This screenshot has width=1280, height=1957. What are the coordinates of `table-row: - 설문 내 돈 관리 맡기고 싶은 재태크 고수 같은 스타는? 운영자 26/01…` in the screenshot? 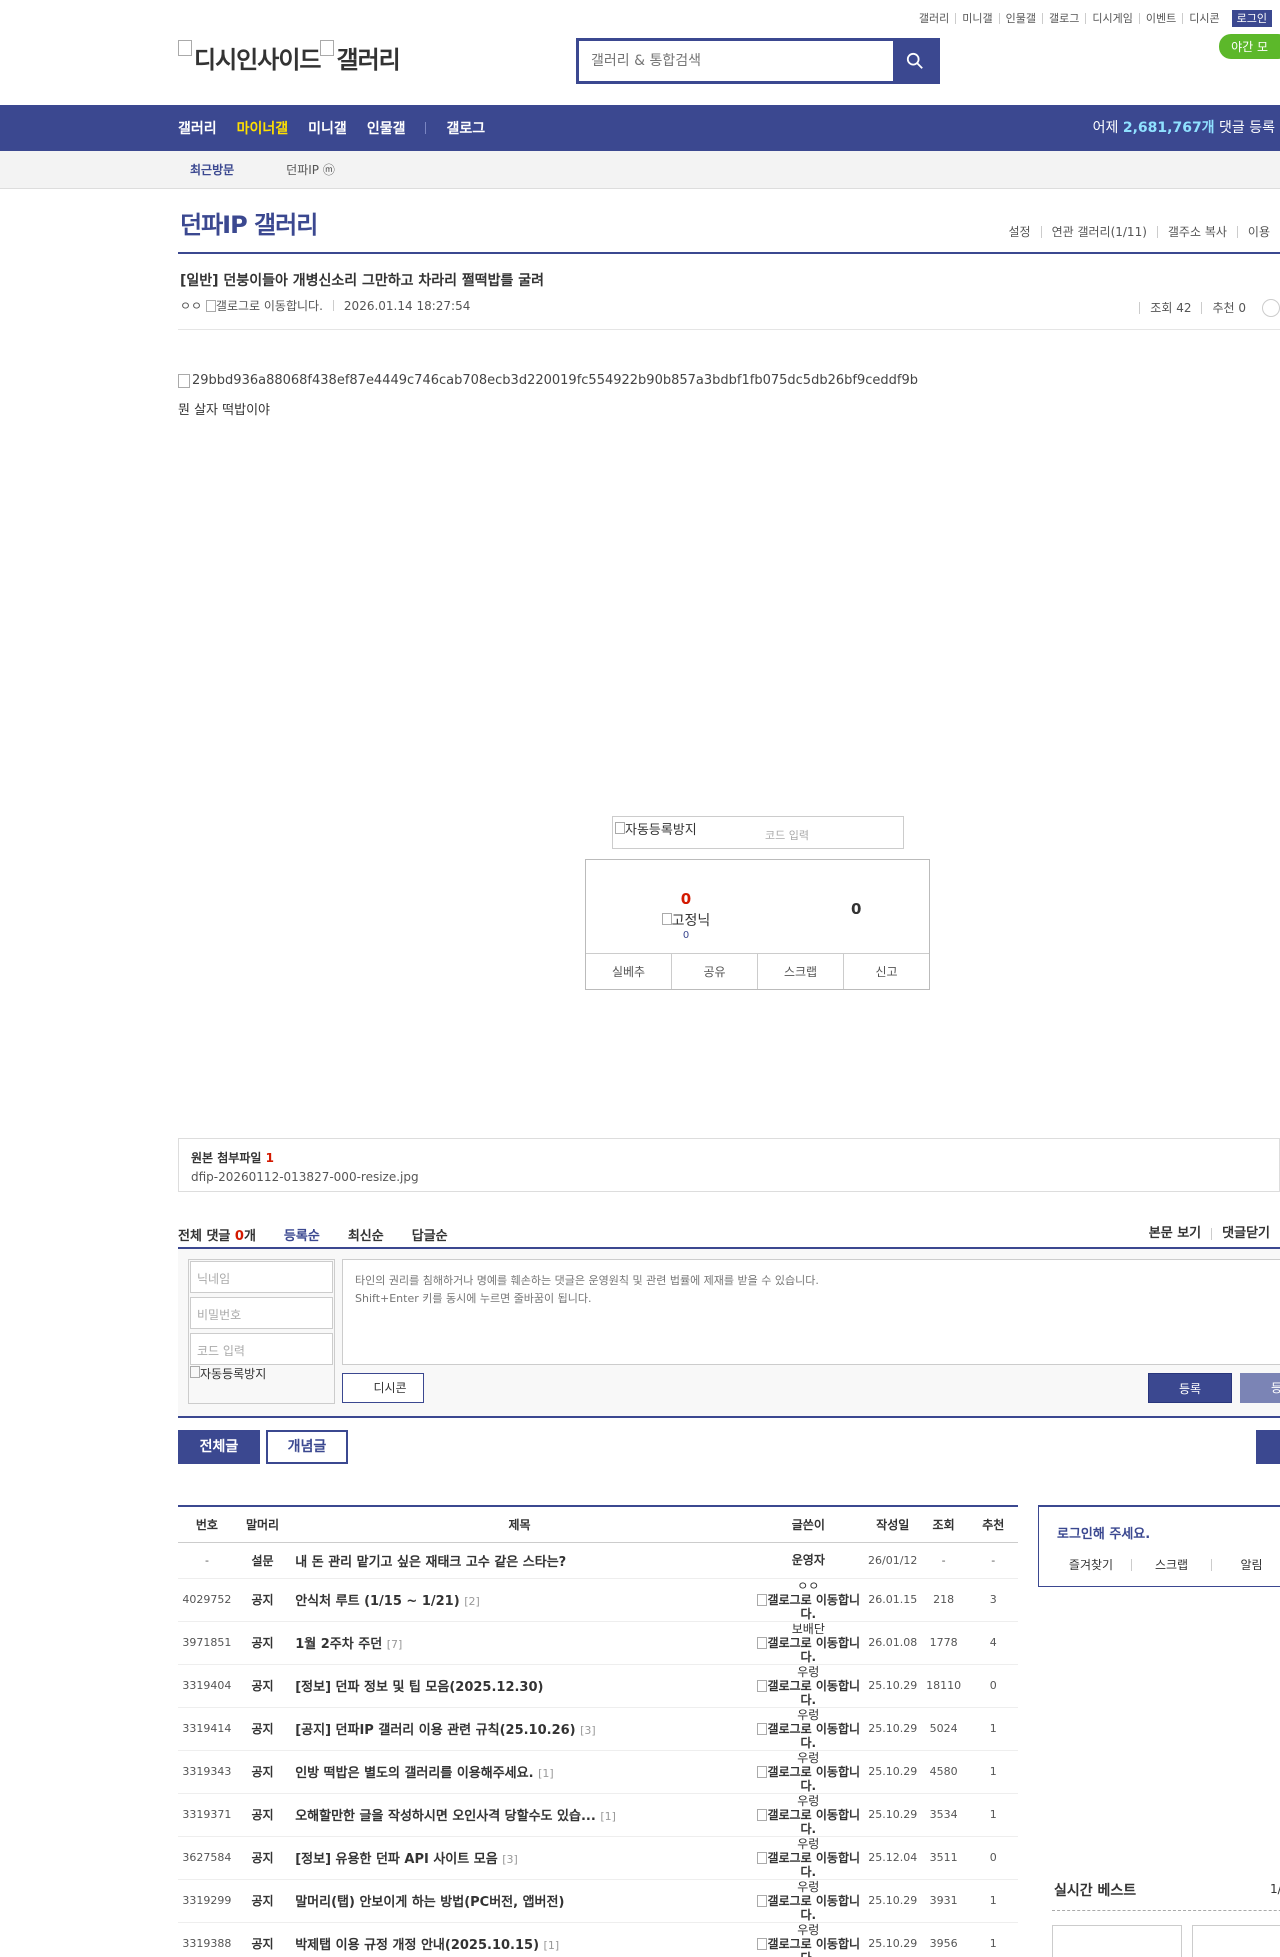 It's located at (598, 1560).